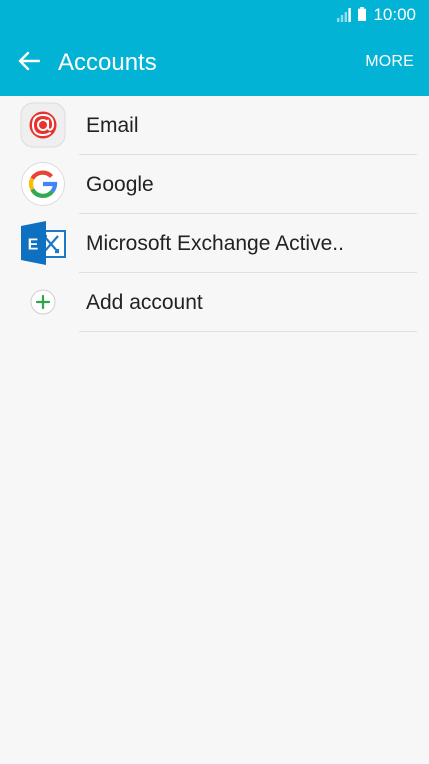  Describe the element at coordinates (43, 302) in the screenshot. I see `add-icon` at that location.